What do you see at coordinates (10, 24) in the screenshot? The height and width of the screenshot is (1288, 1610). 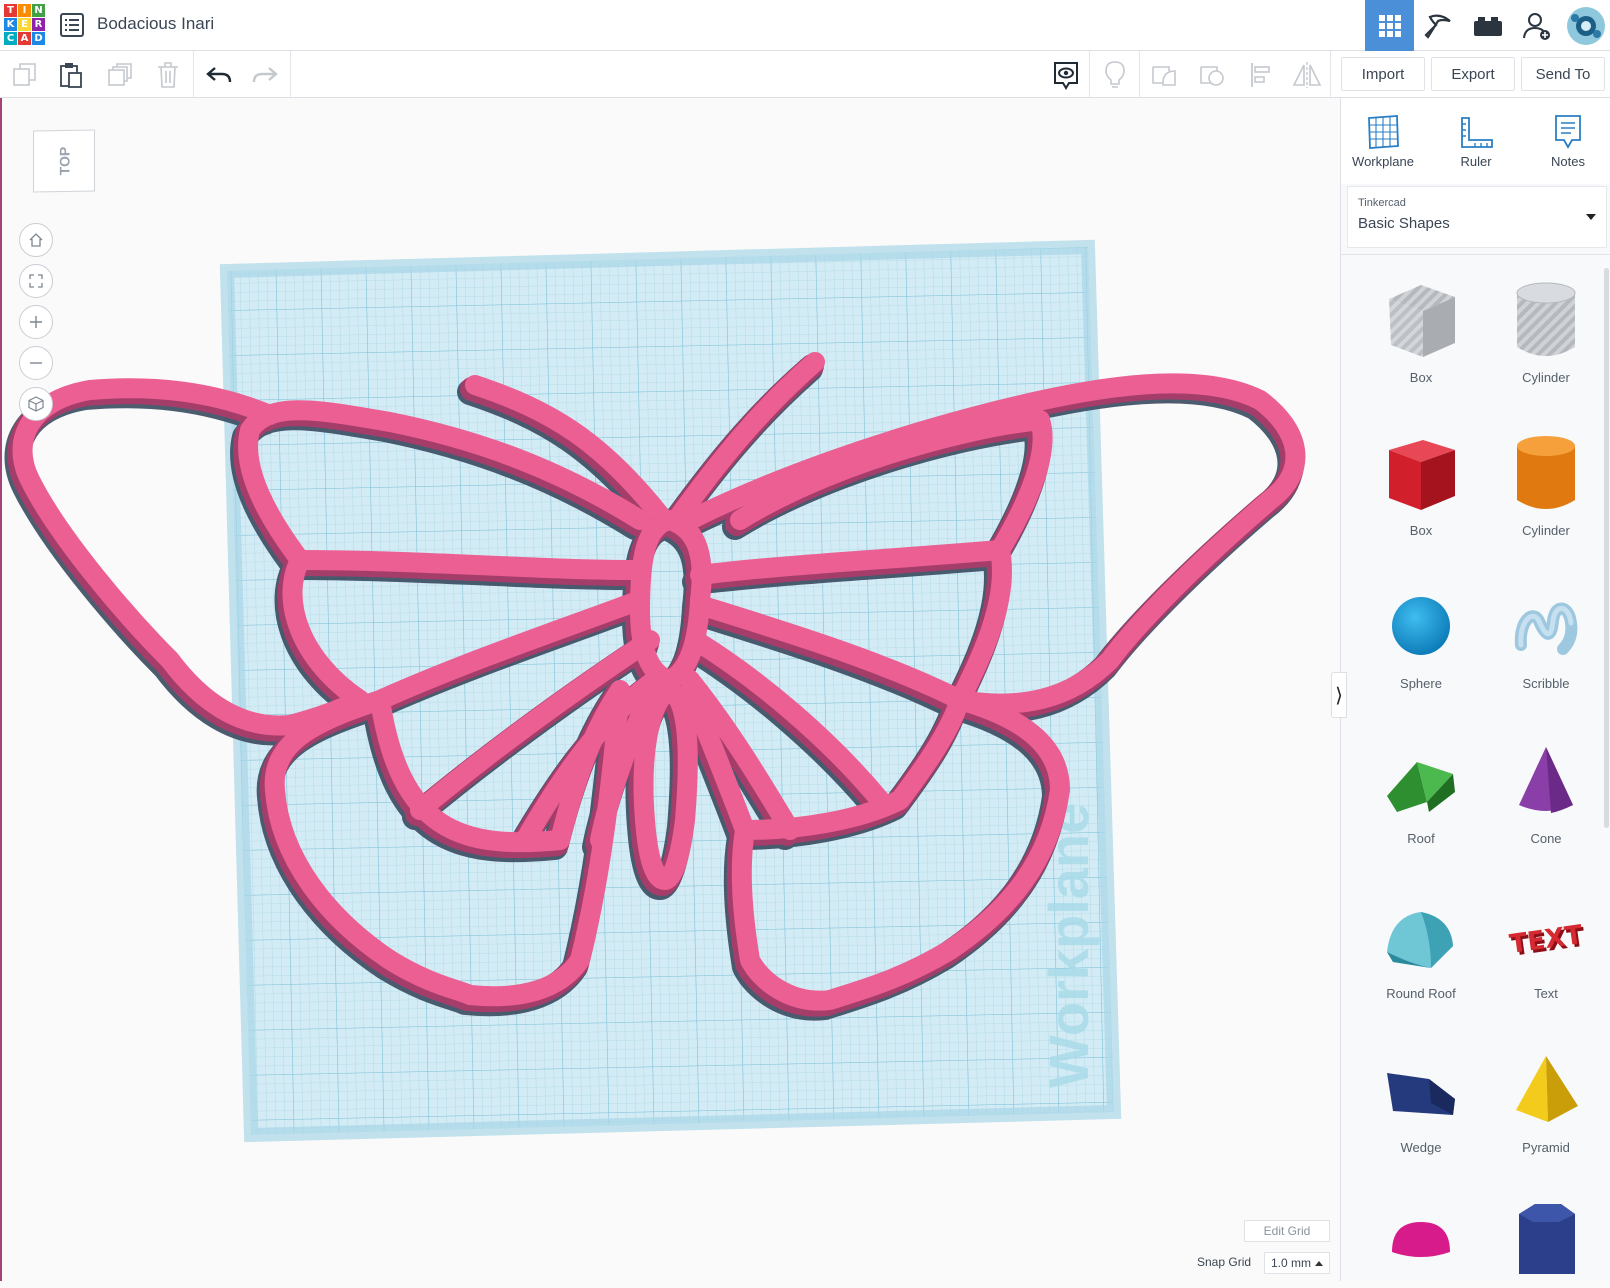 I see `logo-letter: K` at bounding box center [10, 24].